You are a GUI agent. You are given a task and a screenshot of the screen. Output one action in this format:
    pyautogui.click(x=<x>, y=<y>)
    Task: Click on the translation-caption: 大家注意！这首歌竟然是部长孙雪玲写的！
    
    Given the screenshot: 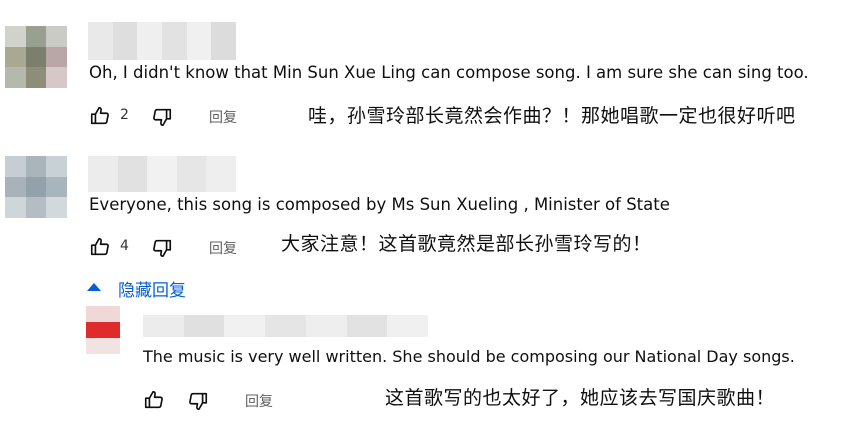 What is the action you would take?
    pyautogui.click(x=466, y=244)
    